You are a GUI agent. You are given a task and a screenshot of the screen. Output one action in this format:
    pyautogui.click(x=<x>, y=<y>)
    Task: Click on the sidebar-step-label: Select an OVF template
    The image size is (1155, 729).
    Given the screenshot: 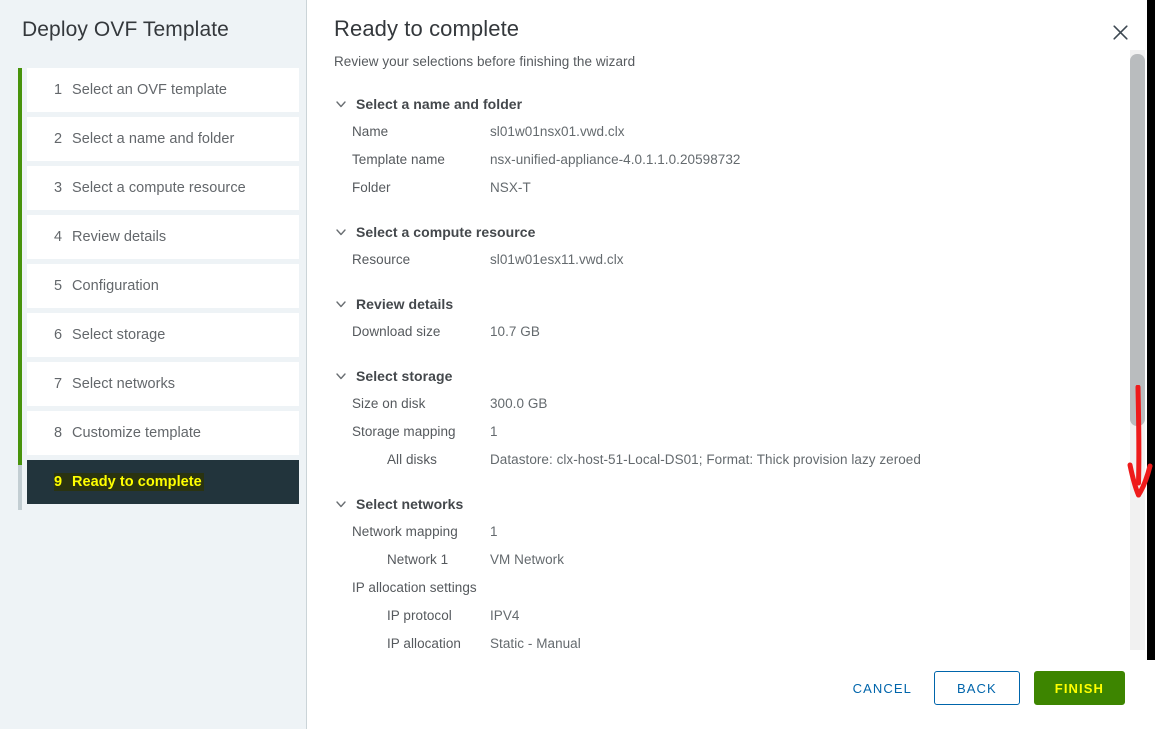 What is the action you would take?
    pyautogui.click(x=150, y=90)
    